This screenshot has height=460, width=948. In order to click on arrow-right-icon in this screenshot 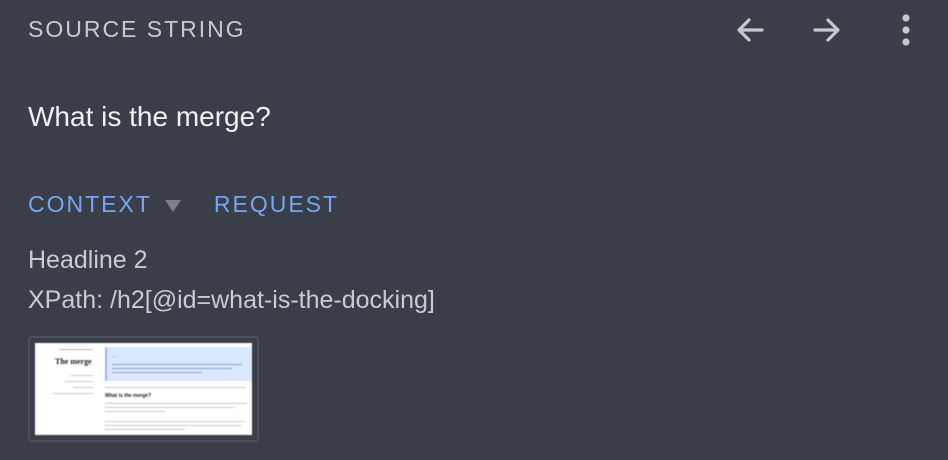, I will do `click(827, 30)`.